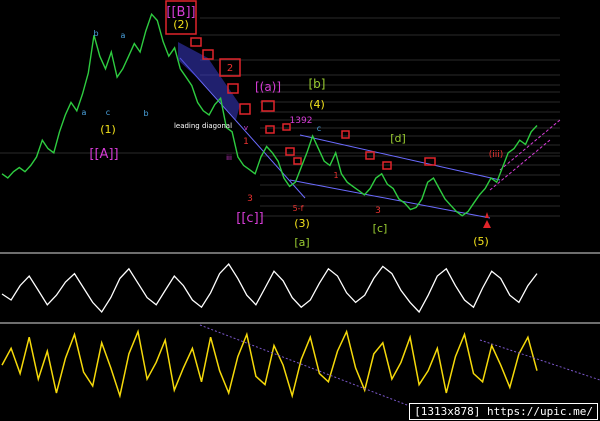 The image size is (600, 421). I want to click on minor-b-1: b, so click(95, 33).